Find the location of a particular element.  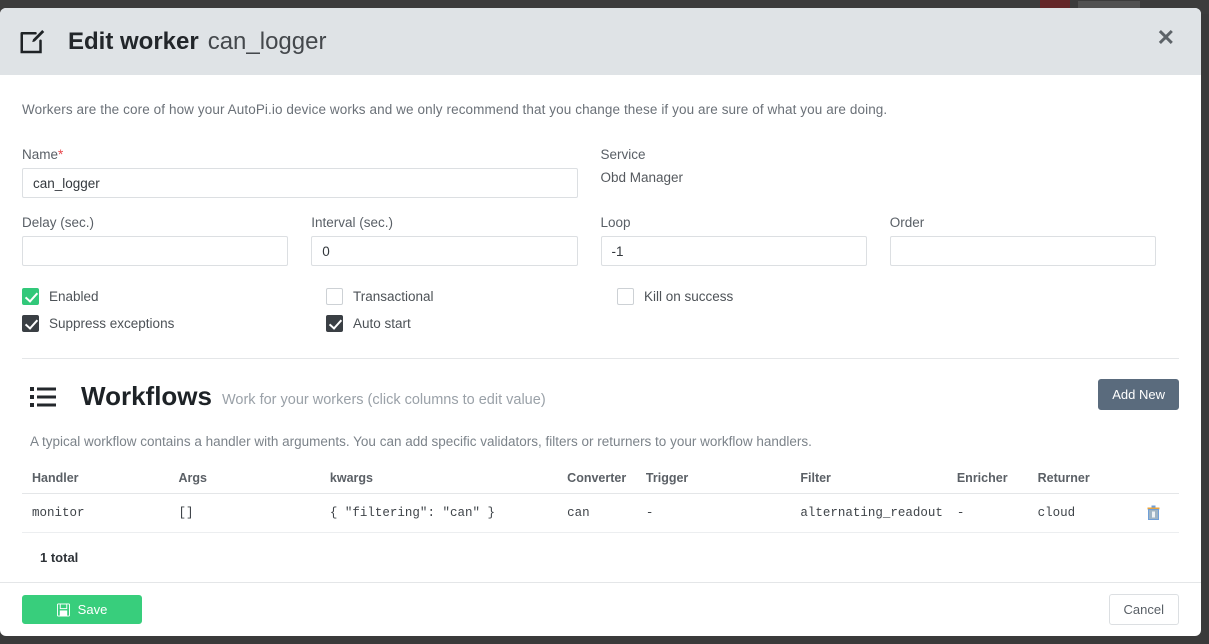

modal-footer: Save Cancel is located at coordinates (600, 609).